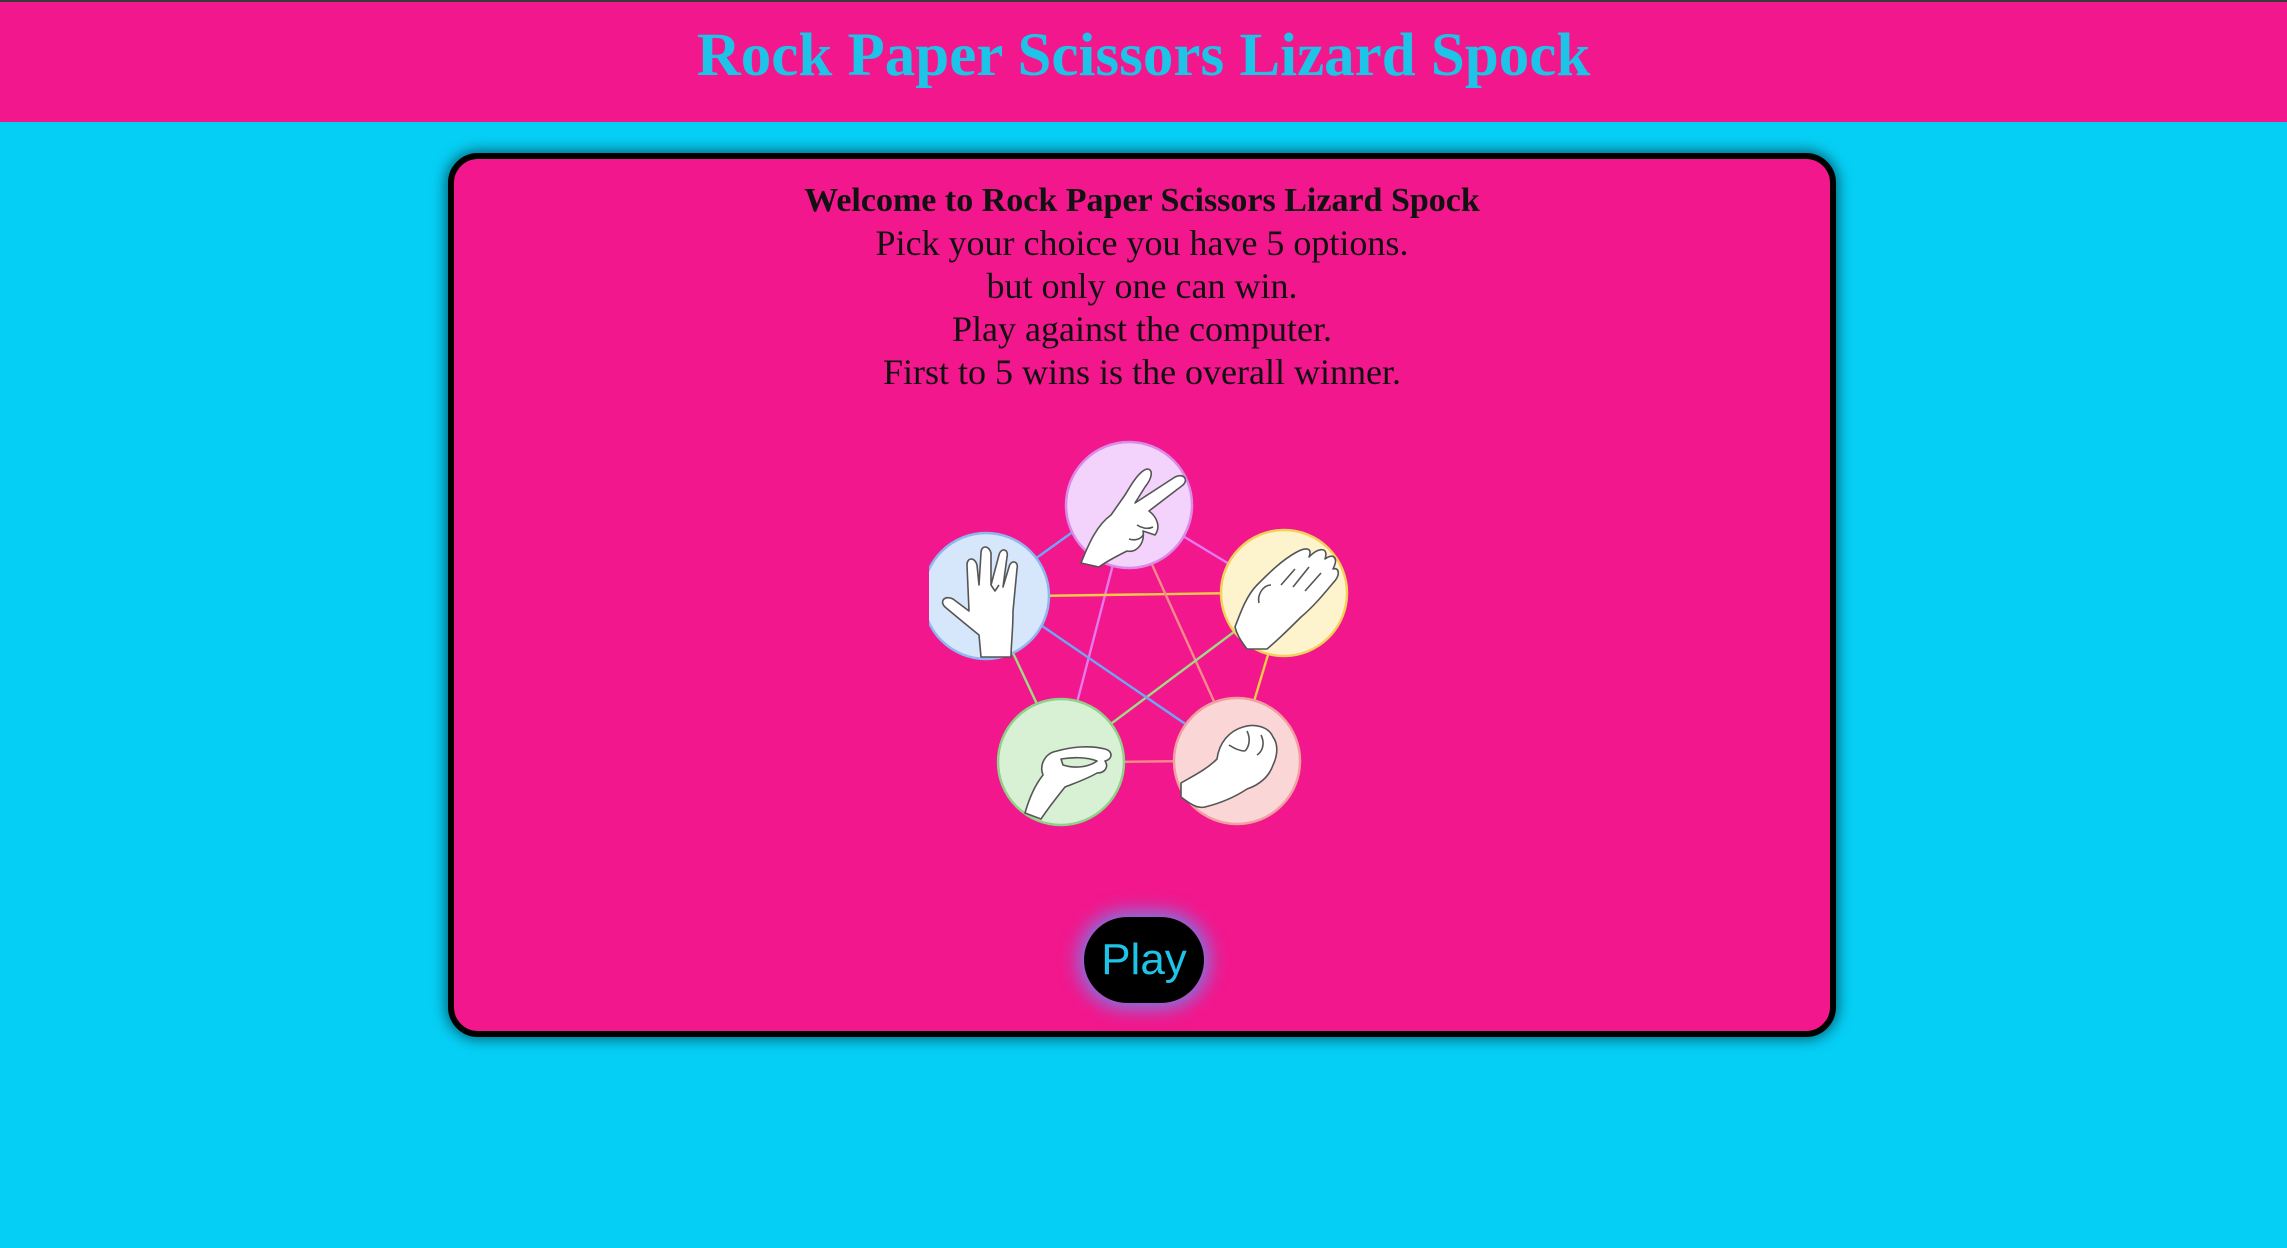 The width and height of the screenshot is (2287, 1248). Describe the element at coordinates (1183, 633) in the screenshot. I see `arrow-rock-scissors` at that location.